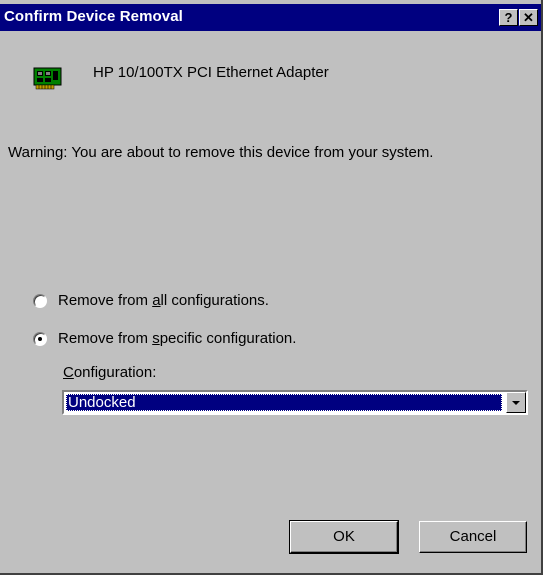  Describe the element at coordinates (40, 338) in the screenshot. I see `radio-button-checked` at that location.